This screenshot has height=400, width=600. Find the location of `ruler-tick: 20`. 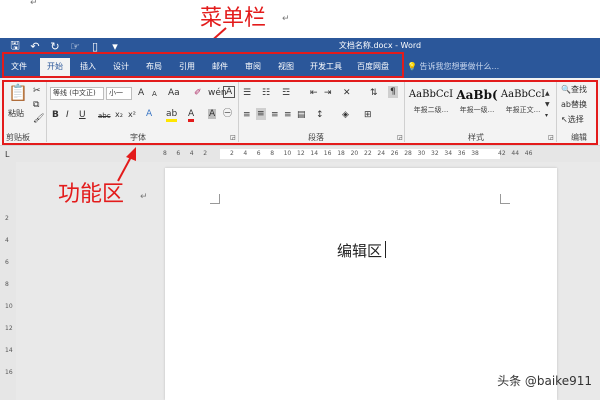

ruler-tick: 20 is located at coordinates (354, 153).